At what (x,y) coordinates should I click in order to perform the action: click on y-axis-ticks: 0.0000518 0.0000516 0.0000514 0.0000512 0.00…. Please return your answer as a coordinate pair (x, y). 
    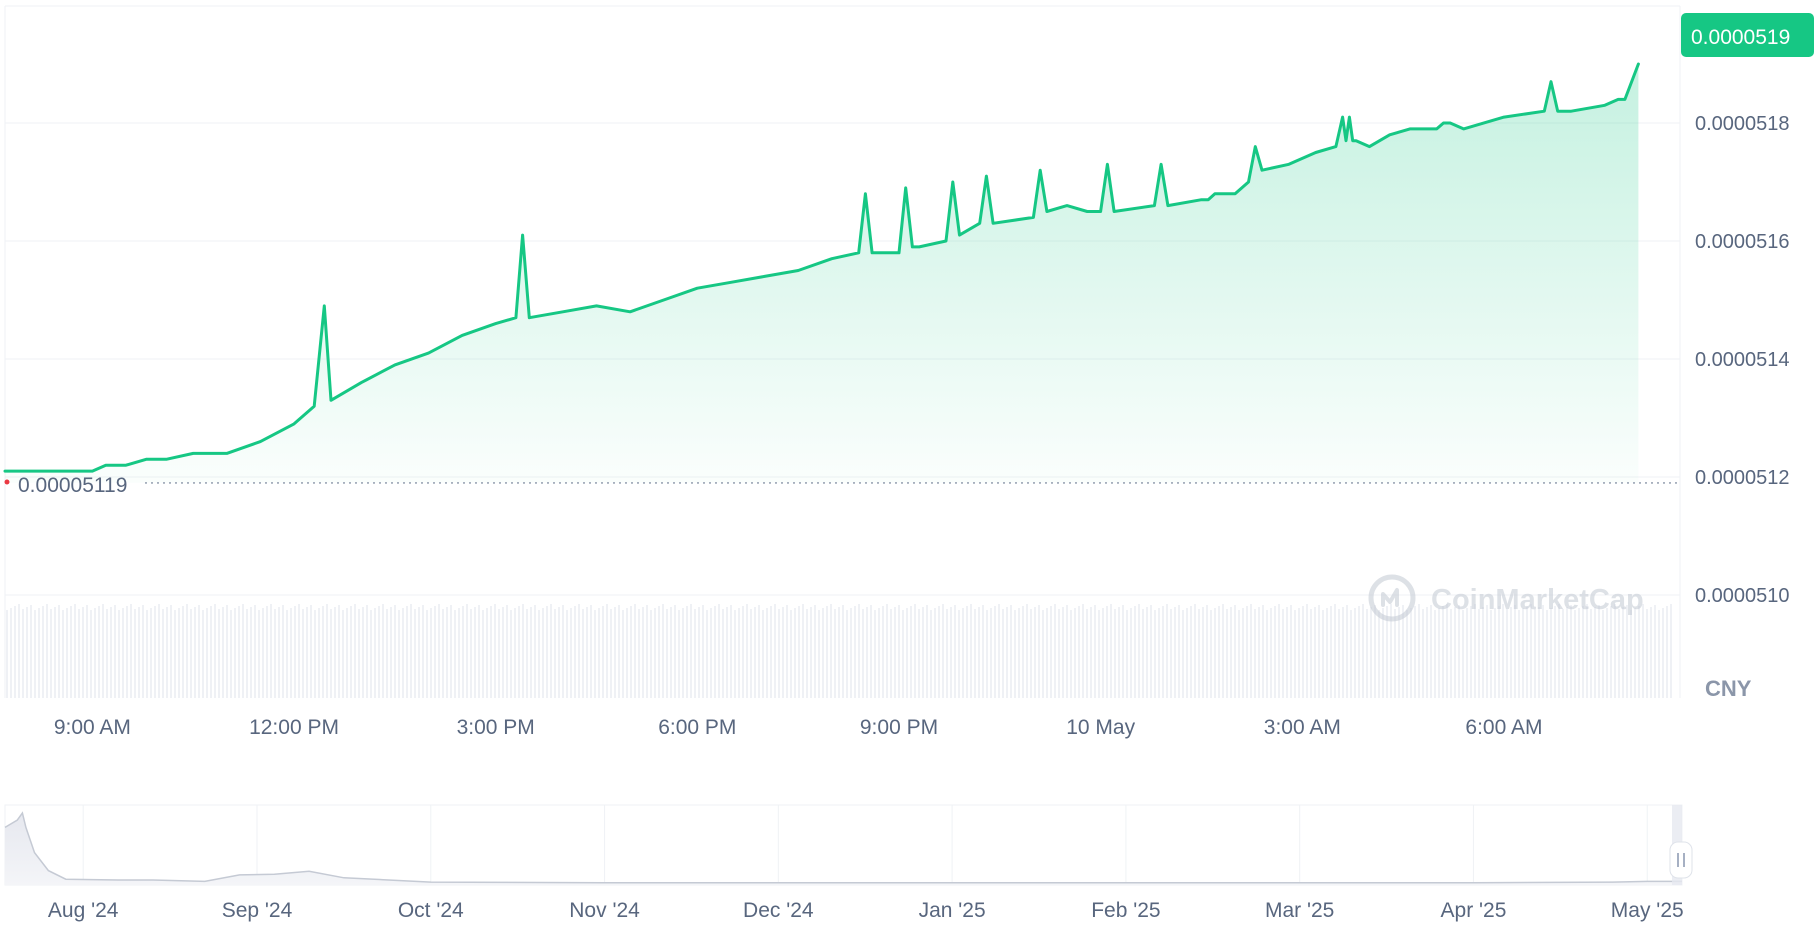
    Looking at the image, I should click on (1742, 360).